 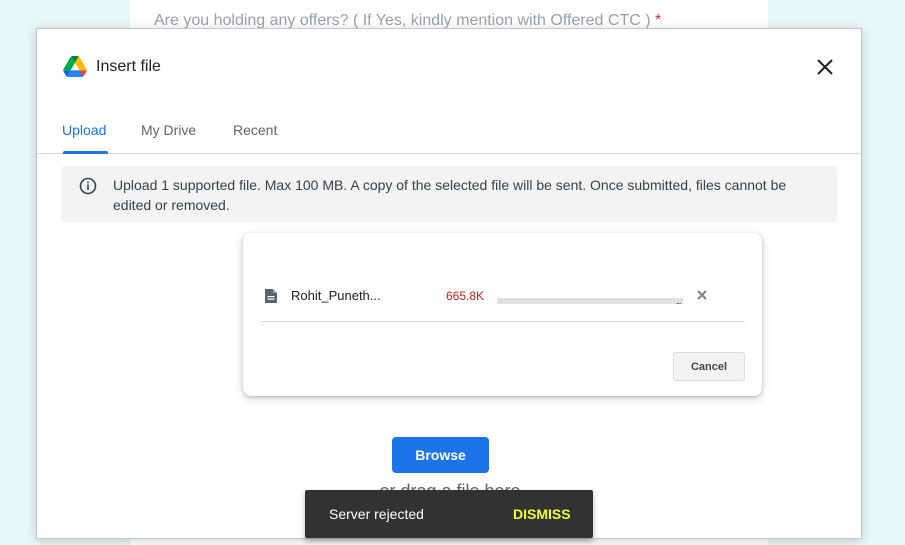 I want to click on document-icon, so click(x=271, y=296).